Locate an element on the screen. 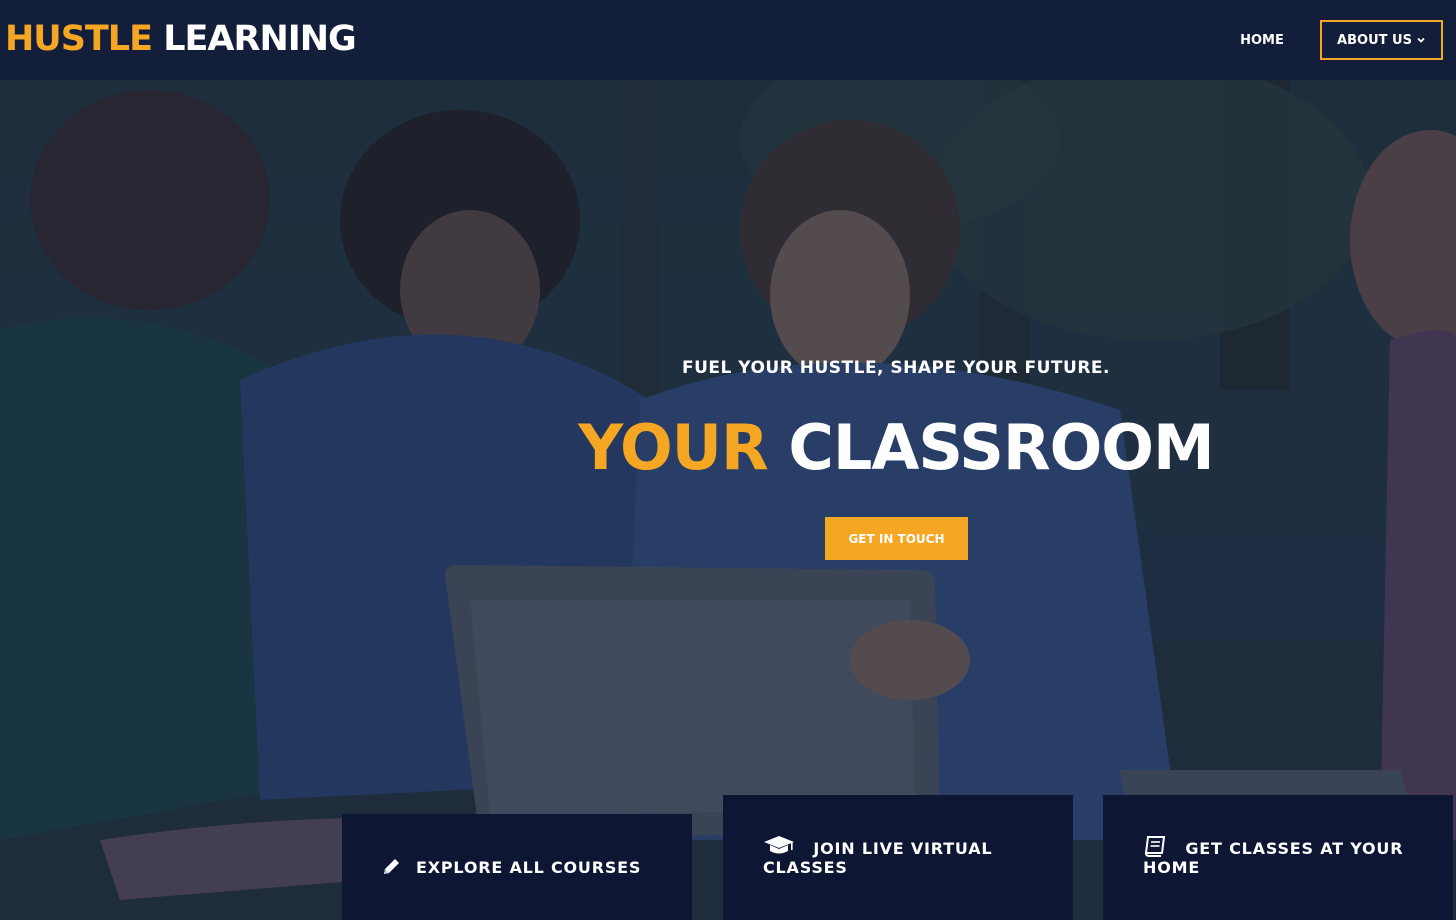 The width and height of the screenshot is (1456, 920). card-label: JOIN LIVE VIRTUAL CLASSES is located at coordinates (878, 858).